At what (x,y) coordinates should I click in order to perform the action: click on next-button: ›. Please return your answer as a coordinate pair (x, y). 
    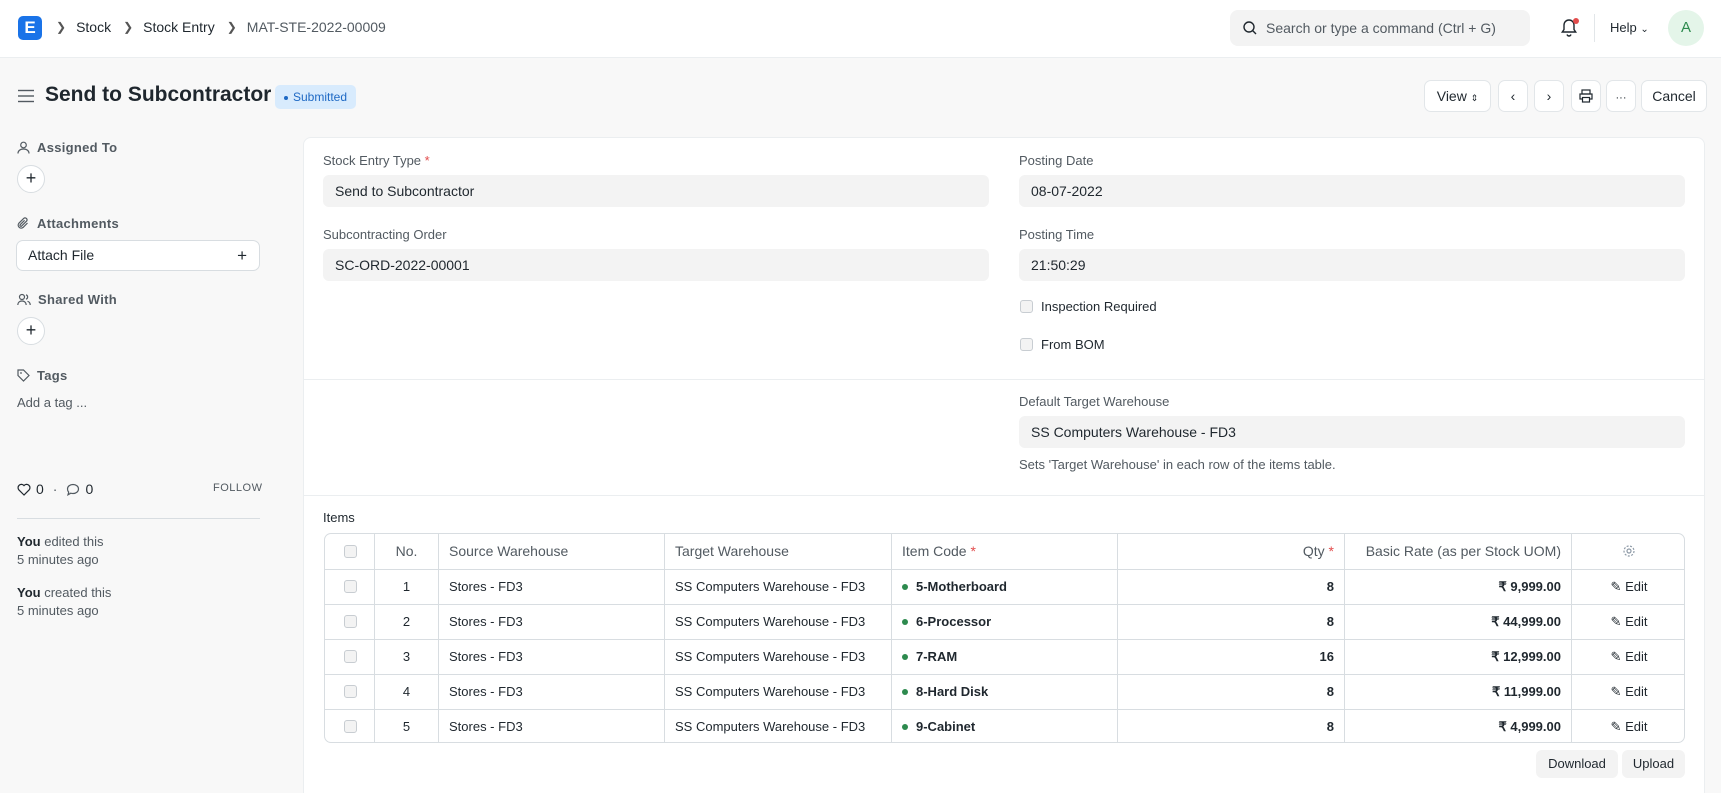
    Looking at the image, I should click on (1549, 96).